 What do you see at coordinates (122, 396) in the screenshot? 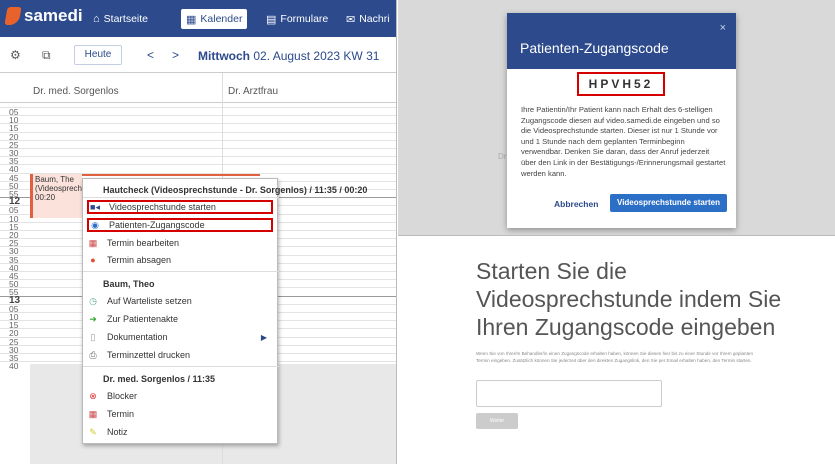
I see `menu-label: Blocker` at bounding box center [122, 396].